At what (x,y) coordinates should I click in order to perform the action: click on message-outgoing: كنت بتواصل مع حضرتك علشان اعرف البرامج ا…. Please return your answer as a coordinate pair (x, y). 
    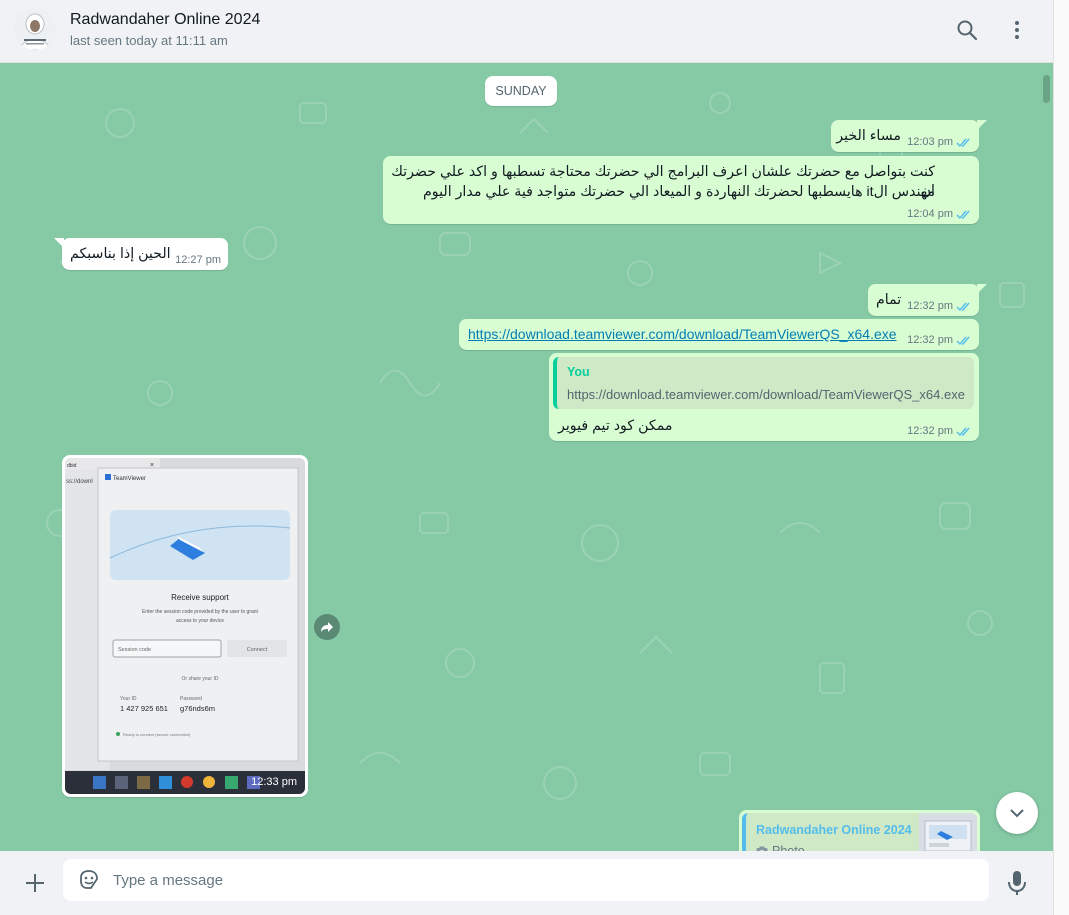
    Looking at the image, I should click on (681, 190).